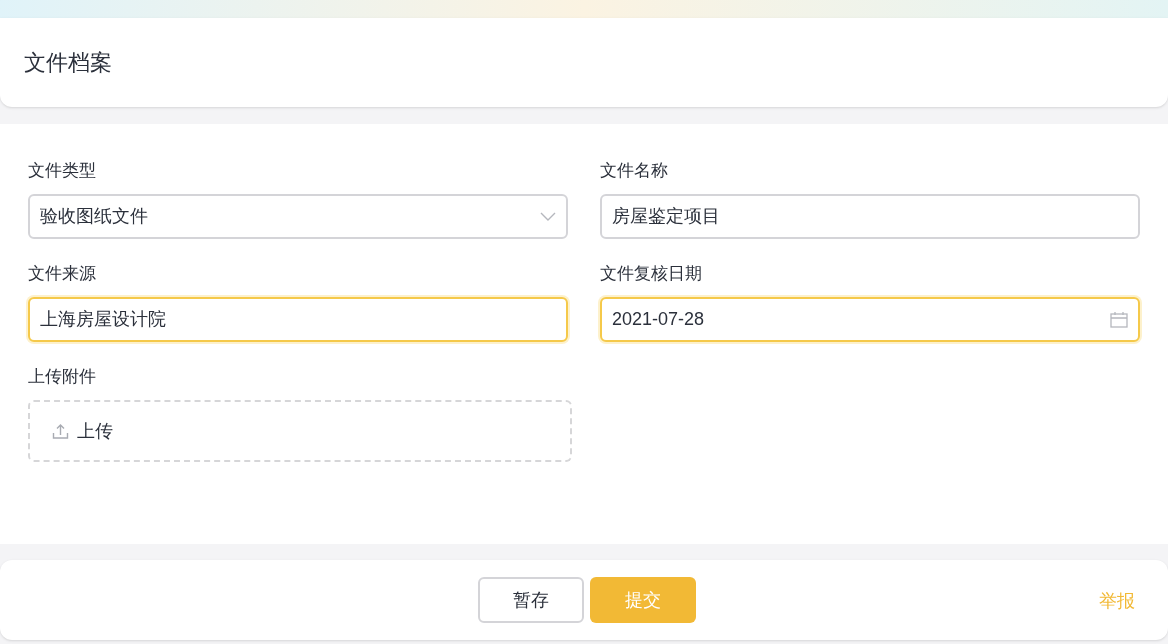 The image size is (1168, 644). Describe the element at coordinates (870, 319) in the screenshot. I see `date-field: 2021-07-28` at that location.